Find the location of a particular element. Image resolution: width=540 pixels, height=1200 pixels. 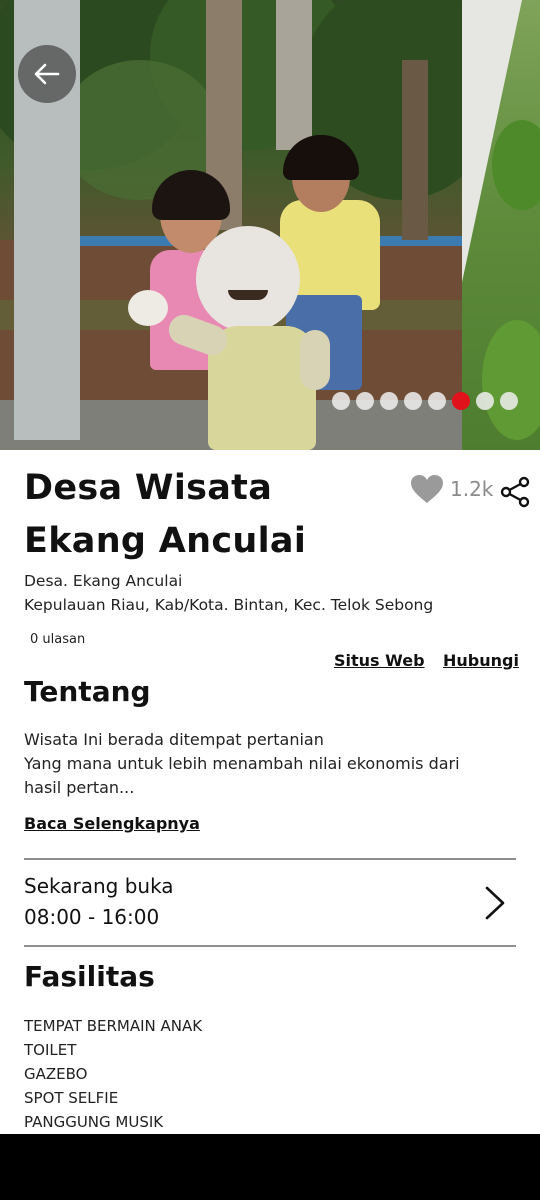

next-photo-peek is located at coordinates (501, 225).